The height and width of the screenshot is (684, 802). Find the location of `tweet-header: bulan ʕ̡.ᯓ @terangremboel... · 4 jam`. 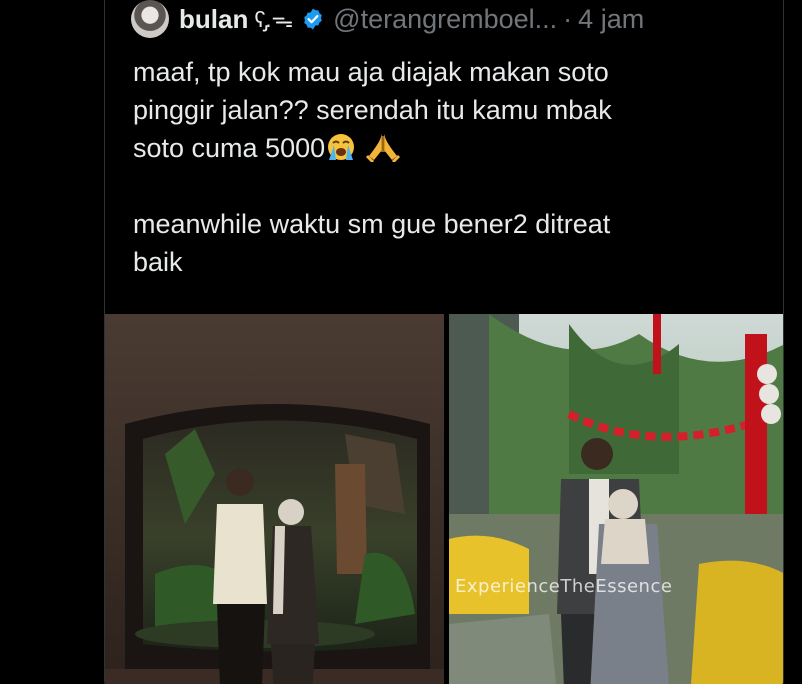

tweet-header: bulan ʕ̡.ᯓ @terangremboel... · 4 jam is located at coordinates (387, 19).